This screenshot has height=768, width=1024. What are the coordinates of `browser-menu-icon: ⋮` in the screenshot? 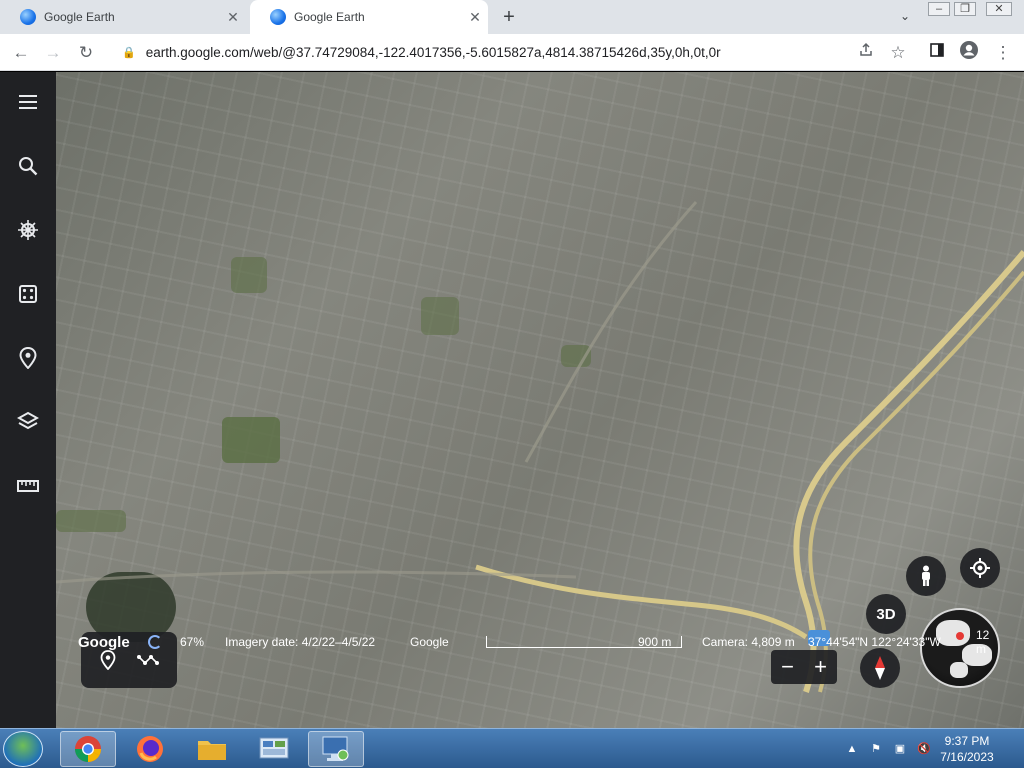 It's located at (1003, 53).